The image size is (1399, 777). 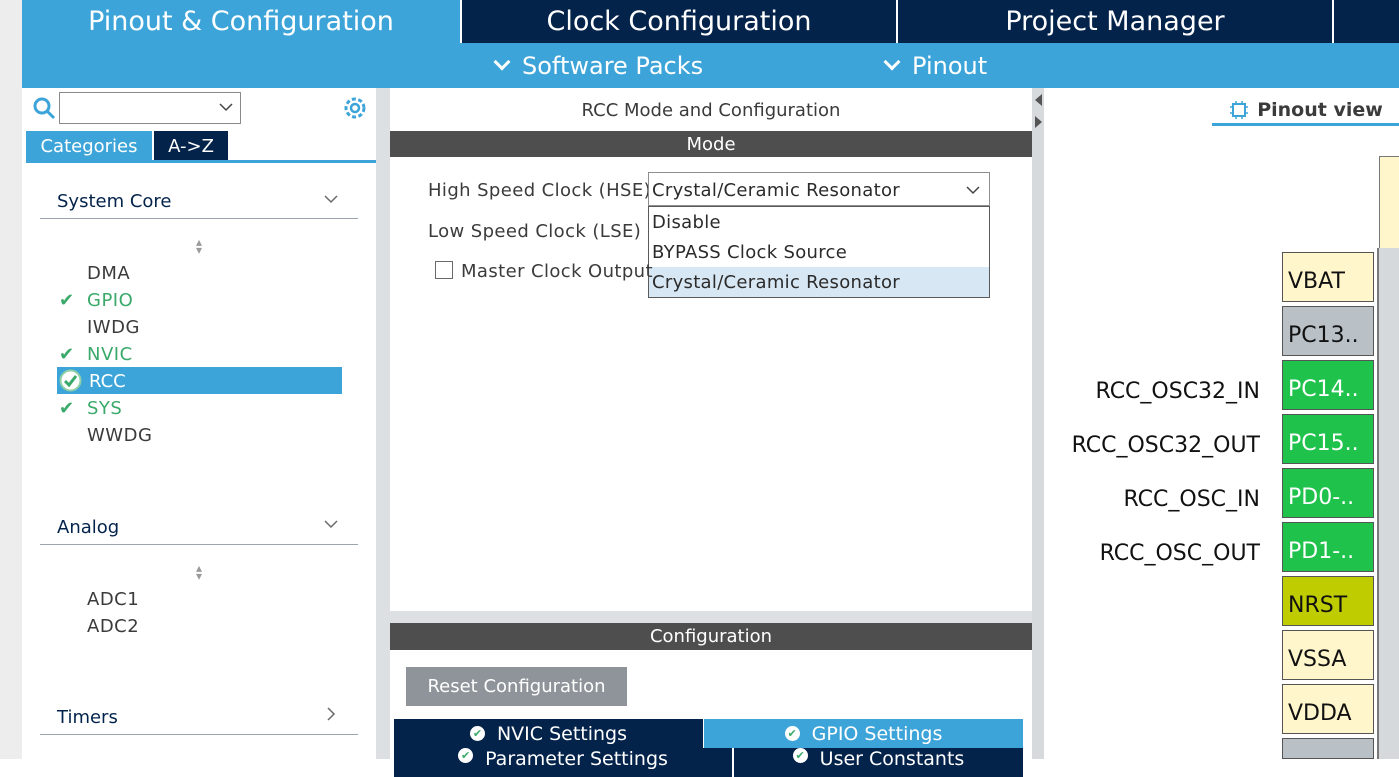 What do you see at coordinates (70, 380) in the screenshot?
I see `check-circle-icon` at bounding box center [70, 380].